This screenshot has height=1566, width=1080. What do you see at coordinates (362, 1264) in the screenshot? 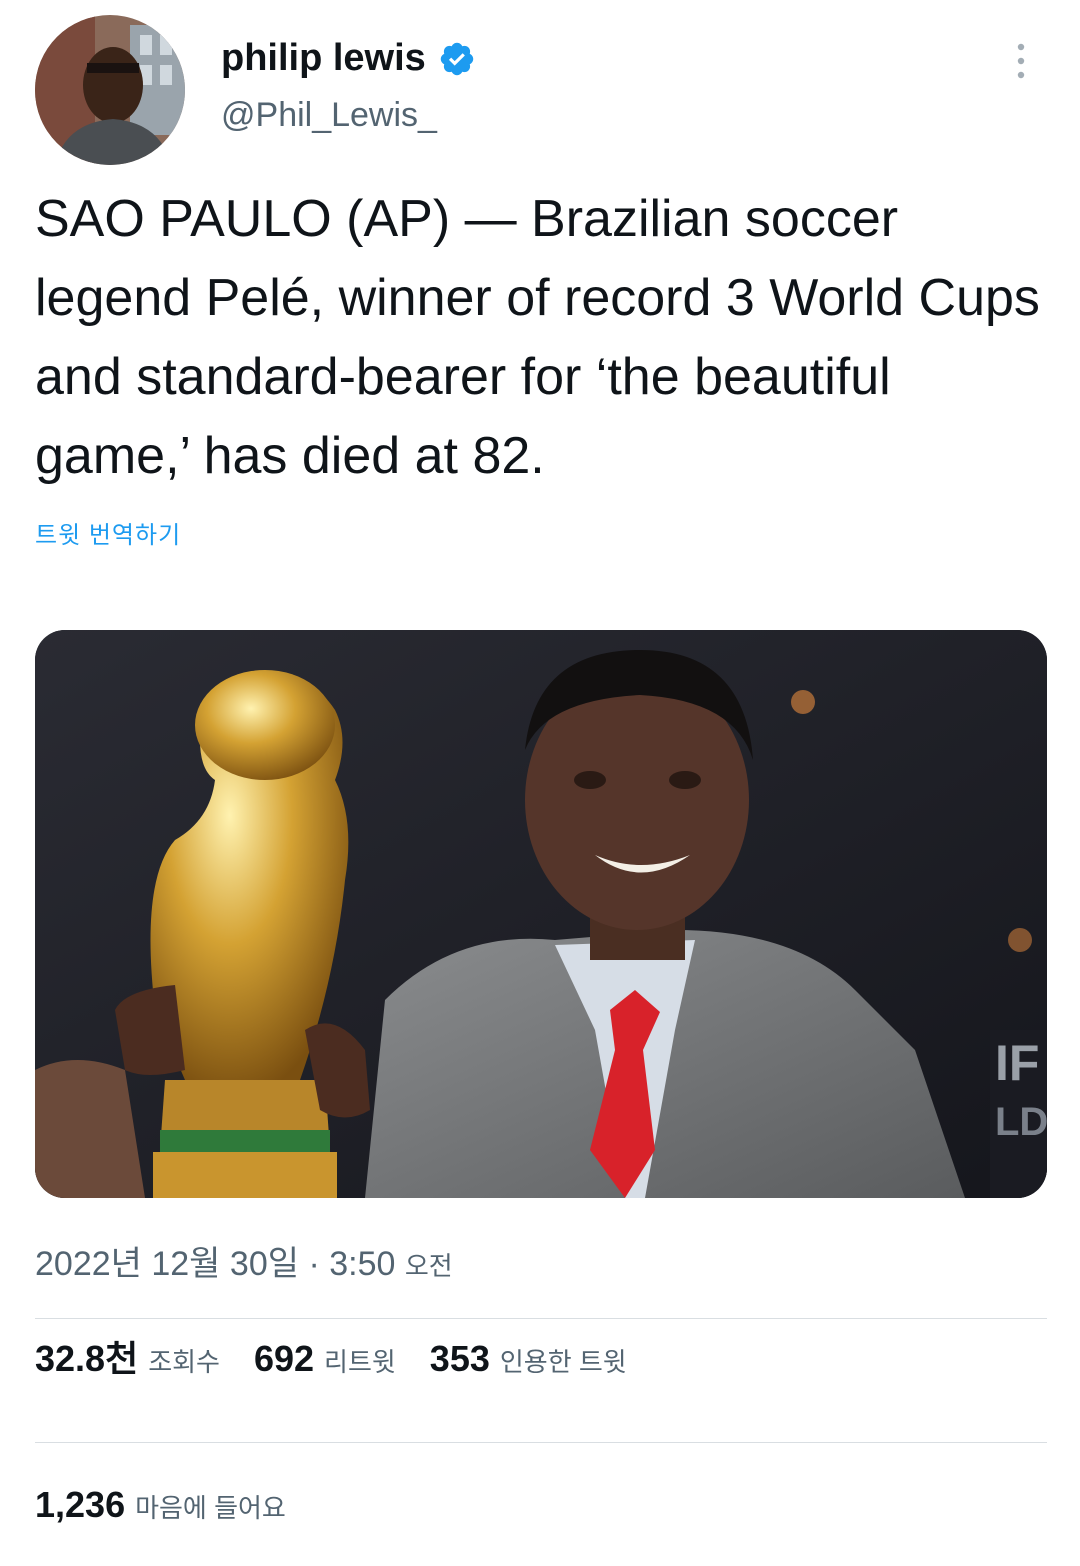
I see `timestamp-time: 3:50` at bounding box center [362, 1264].